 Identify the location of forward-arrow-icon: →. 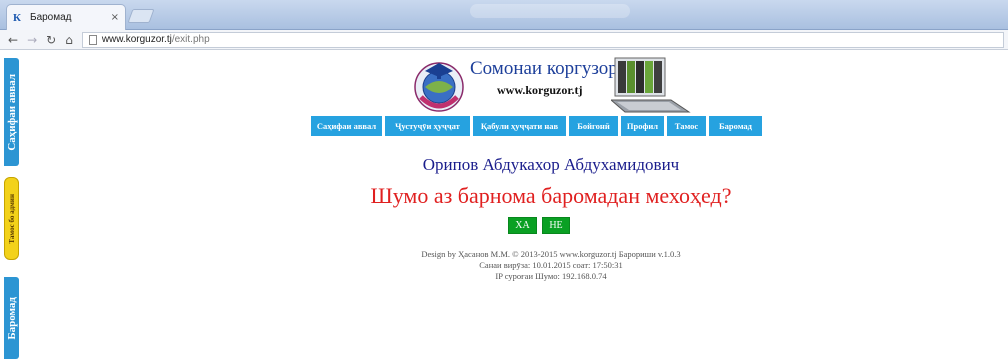
(32, 40).